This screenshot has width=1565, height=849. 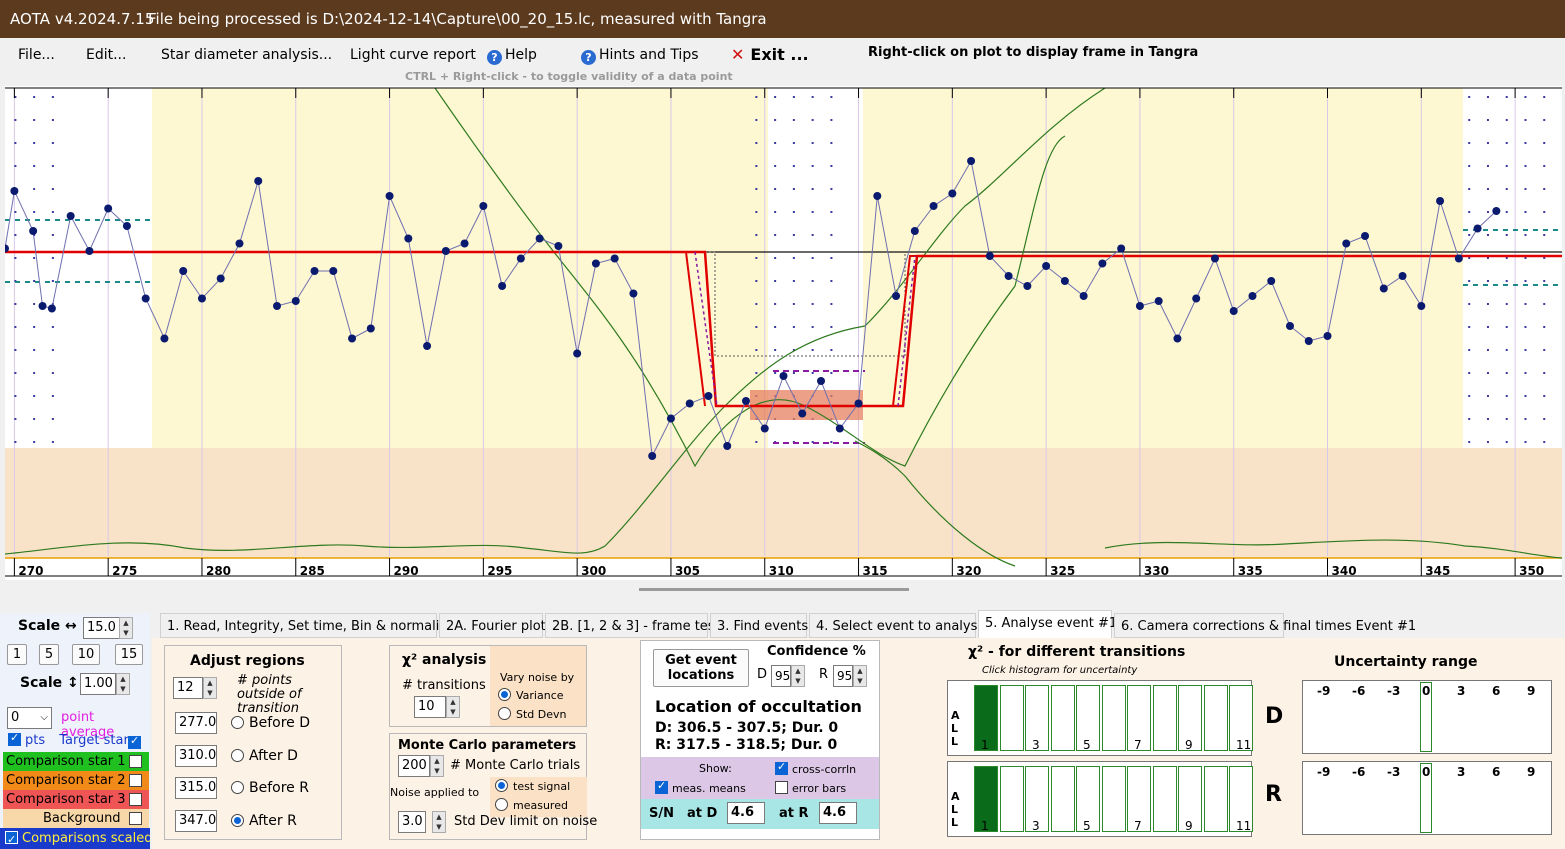 What do you see at coordinates (29, 718) in the screenshot?
I see `point-average-select: 0 ⌵` at bounding box center [29, 718].